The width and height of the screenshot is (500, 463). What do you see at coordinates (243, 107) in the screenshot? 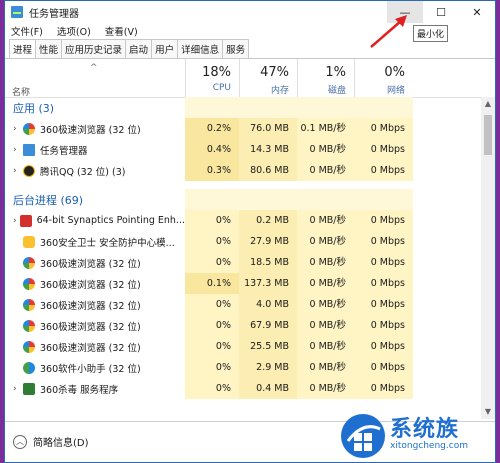
I see `group-header: 应用 (3)` at bounding box center [243, 107].